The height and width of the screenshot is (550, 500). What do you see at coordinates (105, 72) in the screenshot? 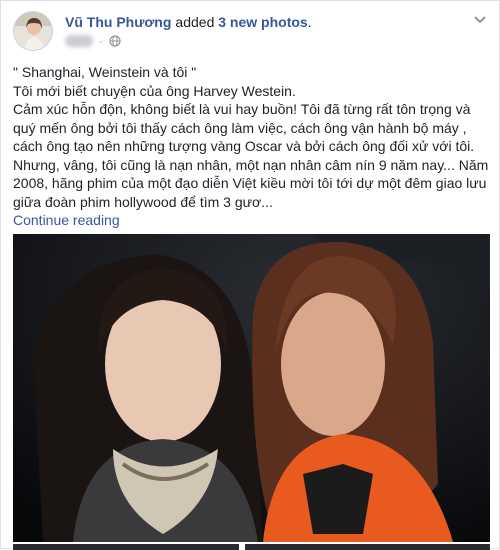
I see `post-text-line-title: " Shanghai, Weinstein và tôi "` at bounding box center [105, 72].